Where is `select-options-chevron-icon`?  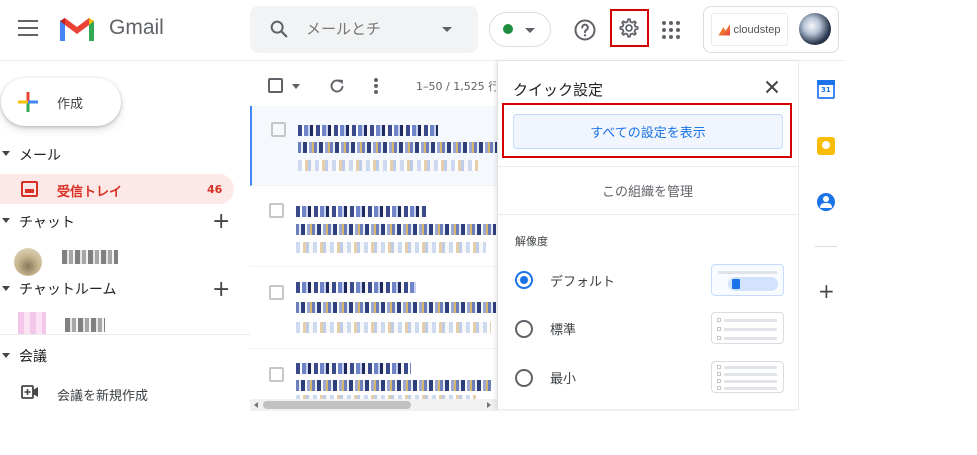
select-options-chevron-icon is located at coordinates (296, 86).